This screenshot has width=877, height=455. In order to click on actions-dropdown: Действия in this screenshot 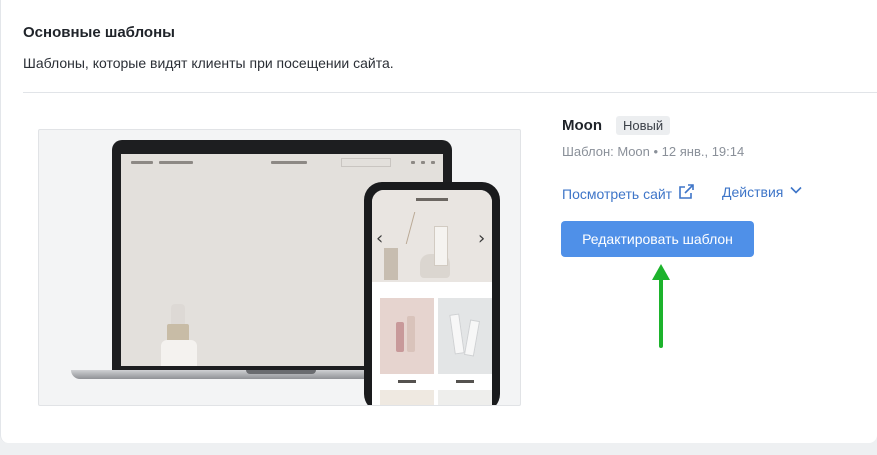, I will do `click(762, 191)`.